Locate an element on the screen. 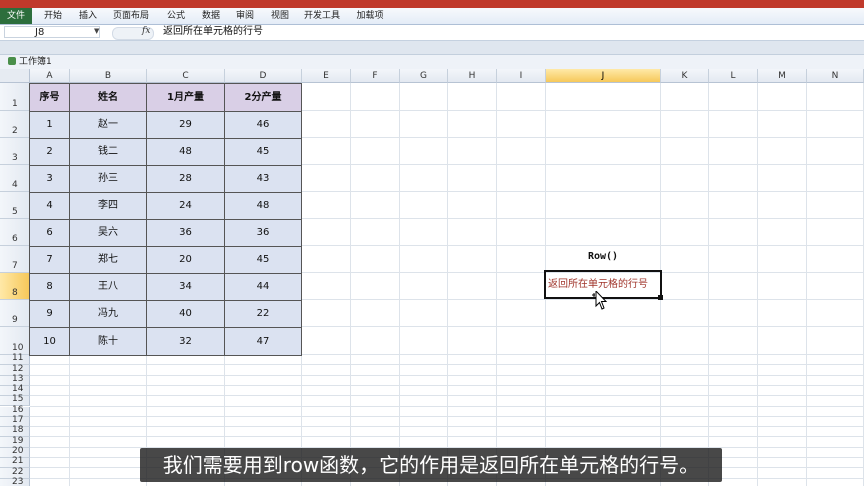 The height and width of the screenshot is (486, 864). row-number: 18 is located at coordinates (18, 430).